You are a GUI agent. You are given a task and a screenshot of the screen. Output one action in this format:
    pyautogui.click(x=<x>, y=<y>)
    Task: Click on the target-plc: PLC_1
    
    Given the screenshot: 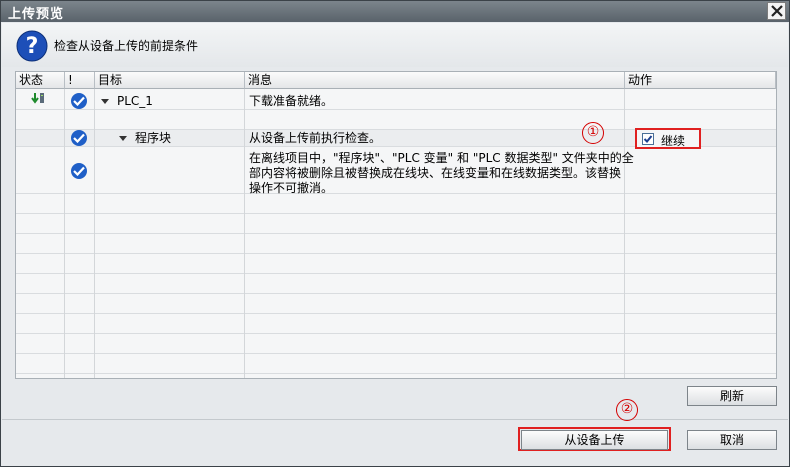 What is the action you would take?
    pyautogui.click(x=135, y=101)
    